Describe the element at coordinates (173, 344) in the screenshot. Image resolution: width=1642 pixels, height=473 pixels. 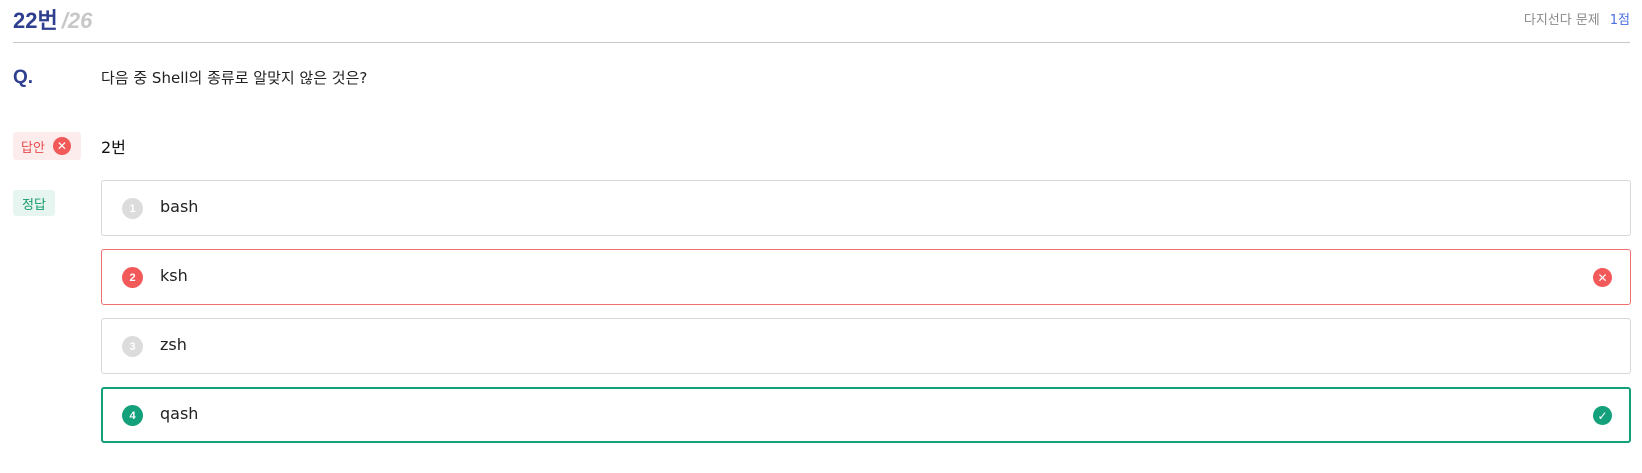
I see `option-text: zsh` at that location.